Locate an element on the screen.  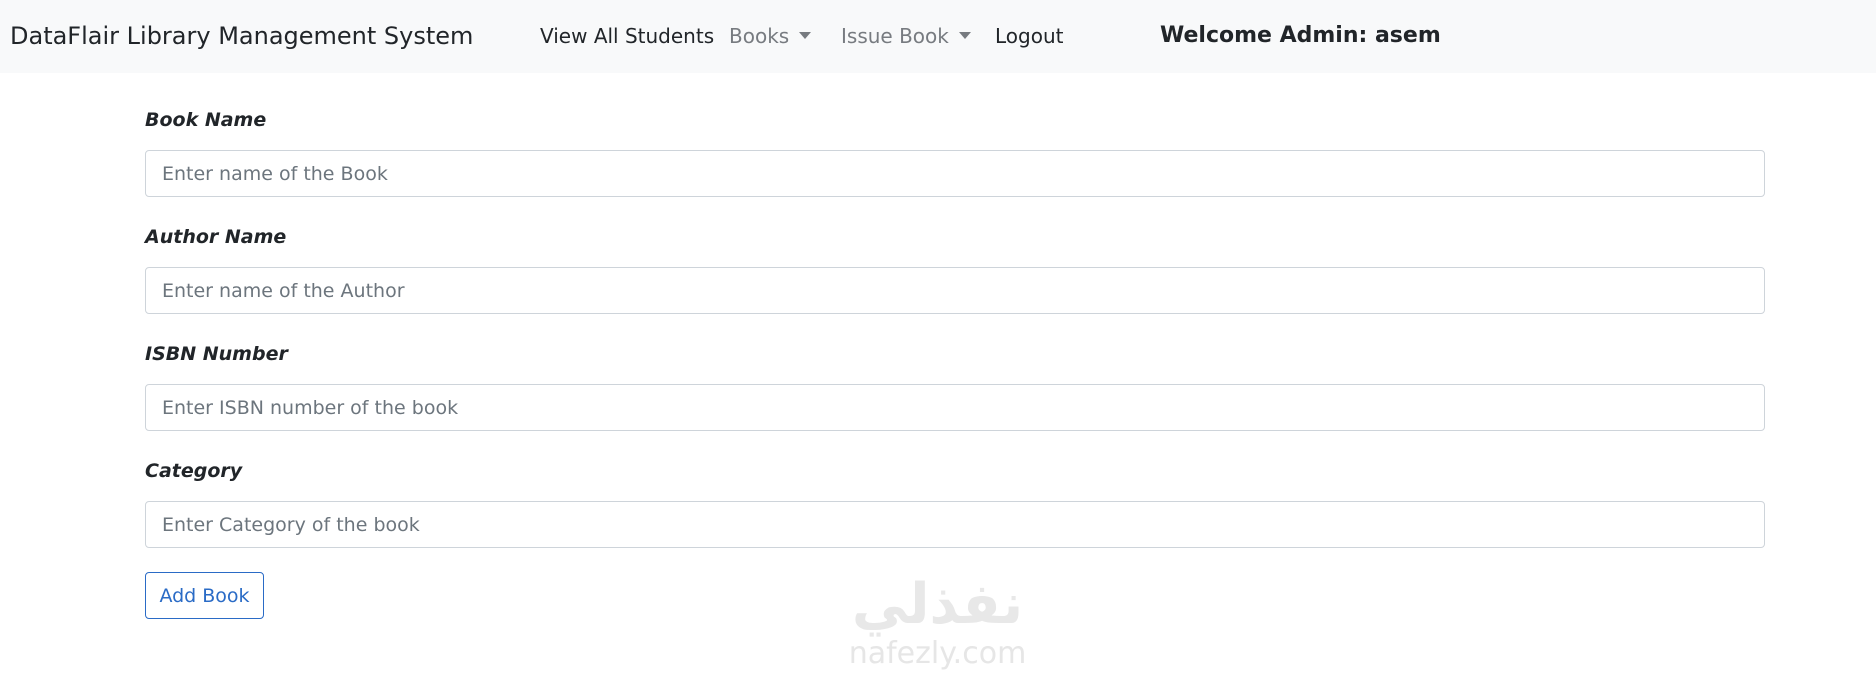
watermark-domain: nafezly.com is located at coordinates (937, 653).